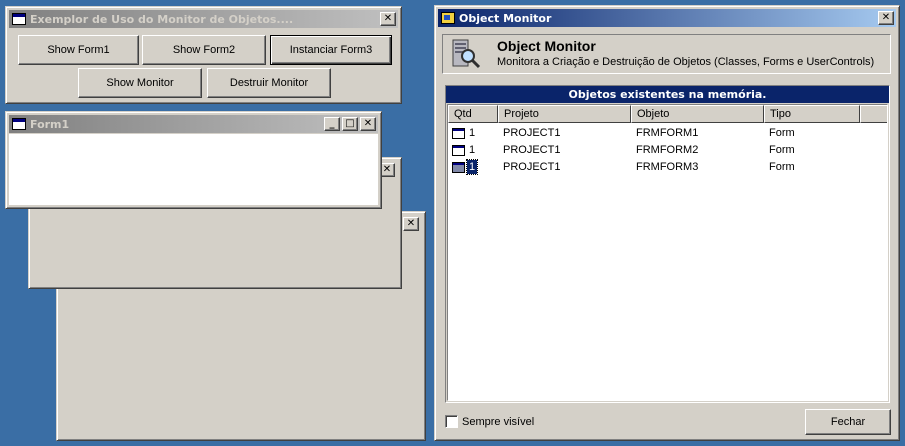 The width and height of the screenshot is (905, 446). What do you see at coordinates (697, 114) in the screenshot?
I see `column-header-objeto: Objeto` at bounding box center [697, 114].